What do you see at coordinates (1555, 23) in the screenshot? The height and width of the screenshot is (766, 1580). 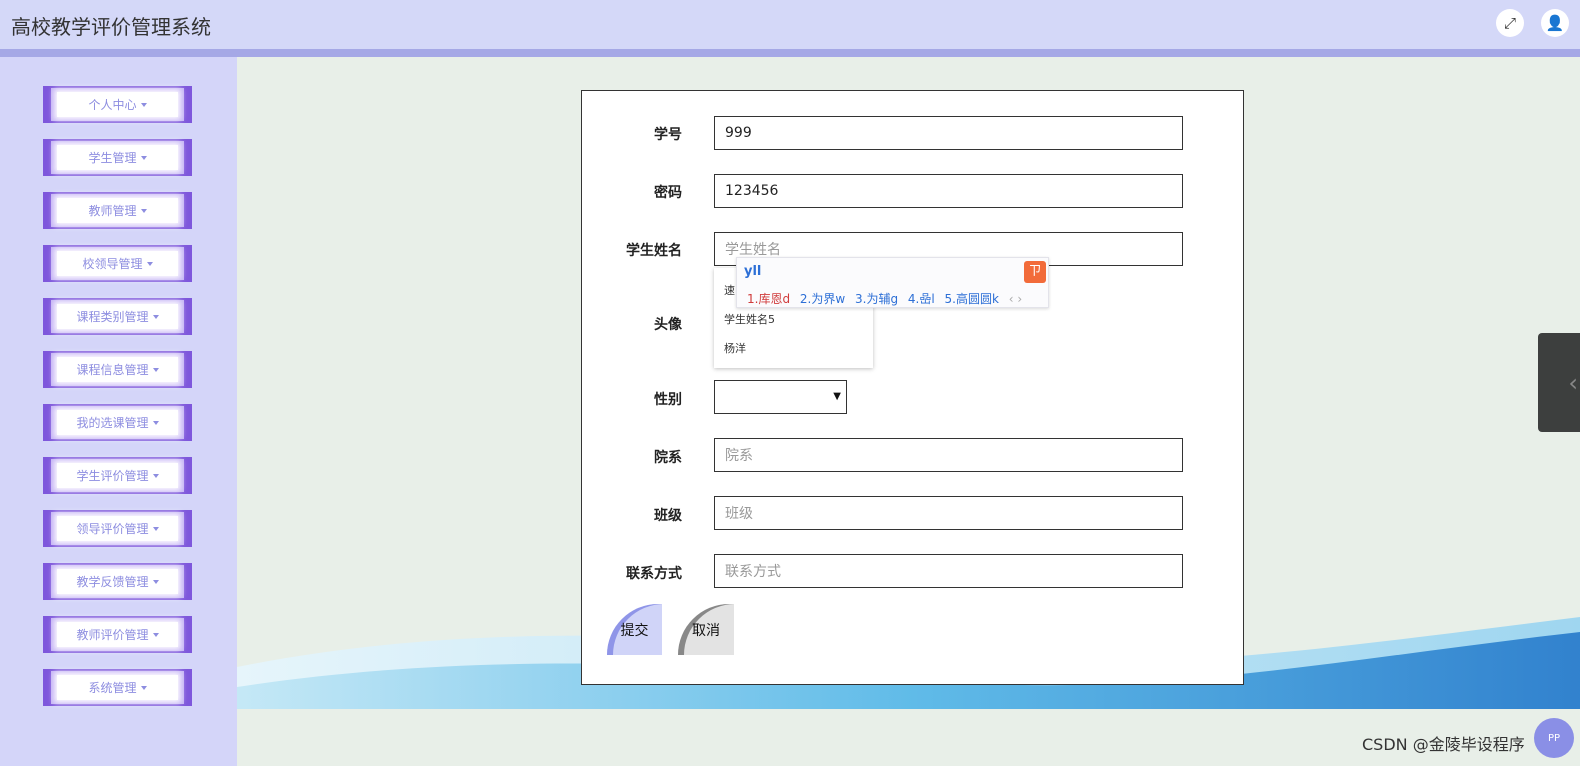 I see `user-icon: 👤` at bounding box center [1555, 23].